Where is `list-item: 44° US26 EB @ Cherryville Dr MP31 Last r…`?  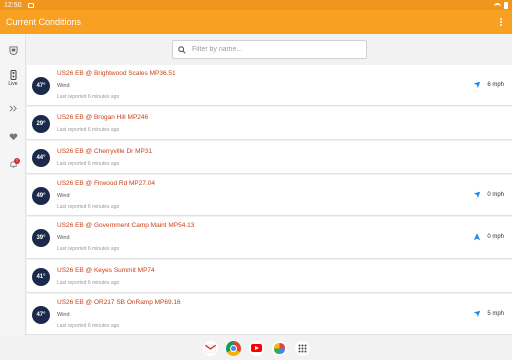 list-item: 44° US26 EB @ Cherryville Dr MP31 Last r… is located at coordinates (269, 157).